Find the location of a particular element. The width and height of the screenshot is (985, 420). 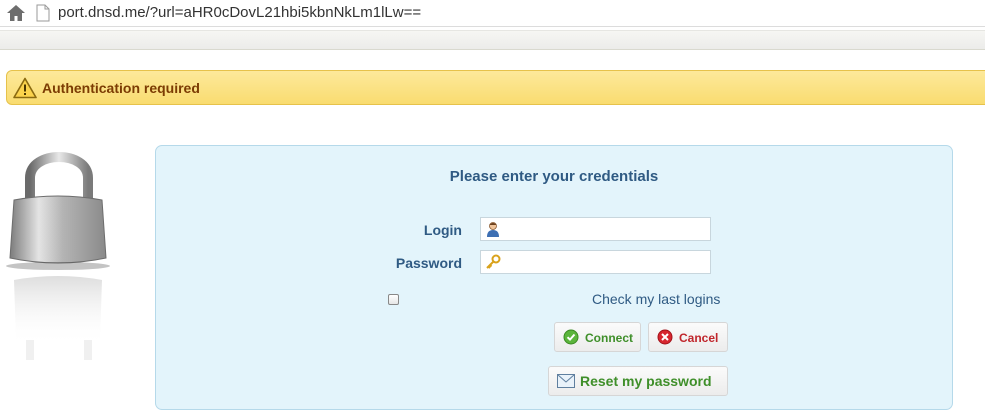

connect-button: Connect is located at coordinates (597, 337).